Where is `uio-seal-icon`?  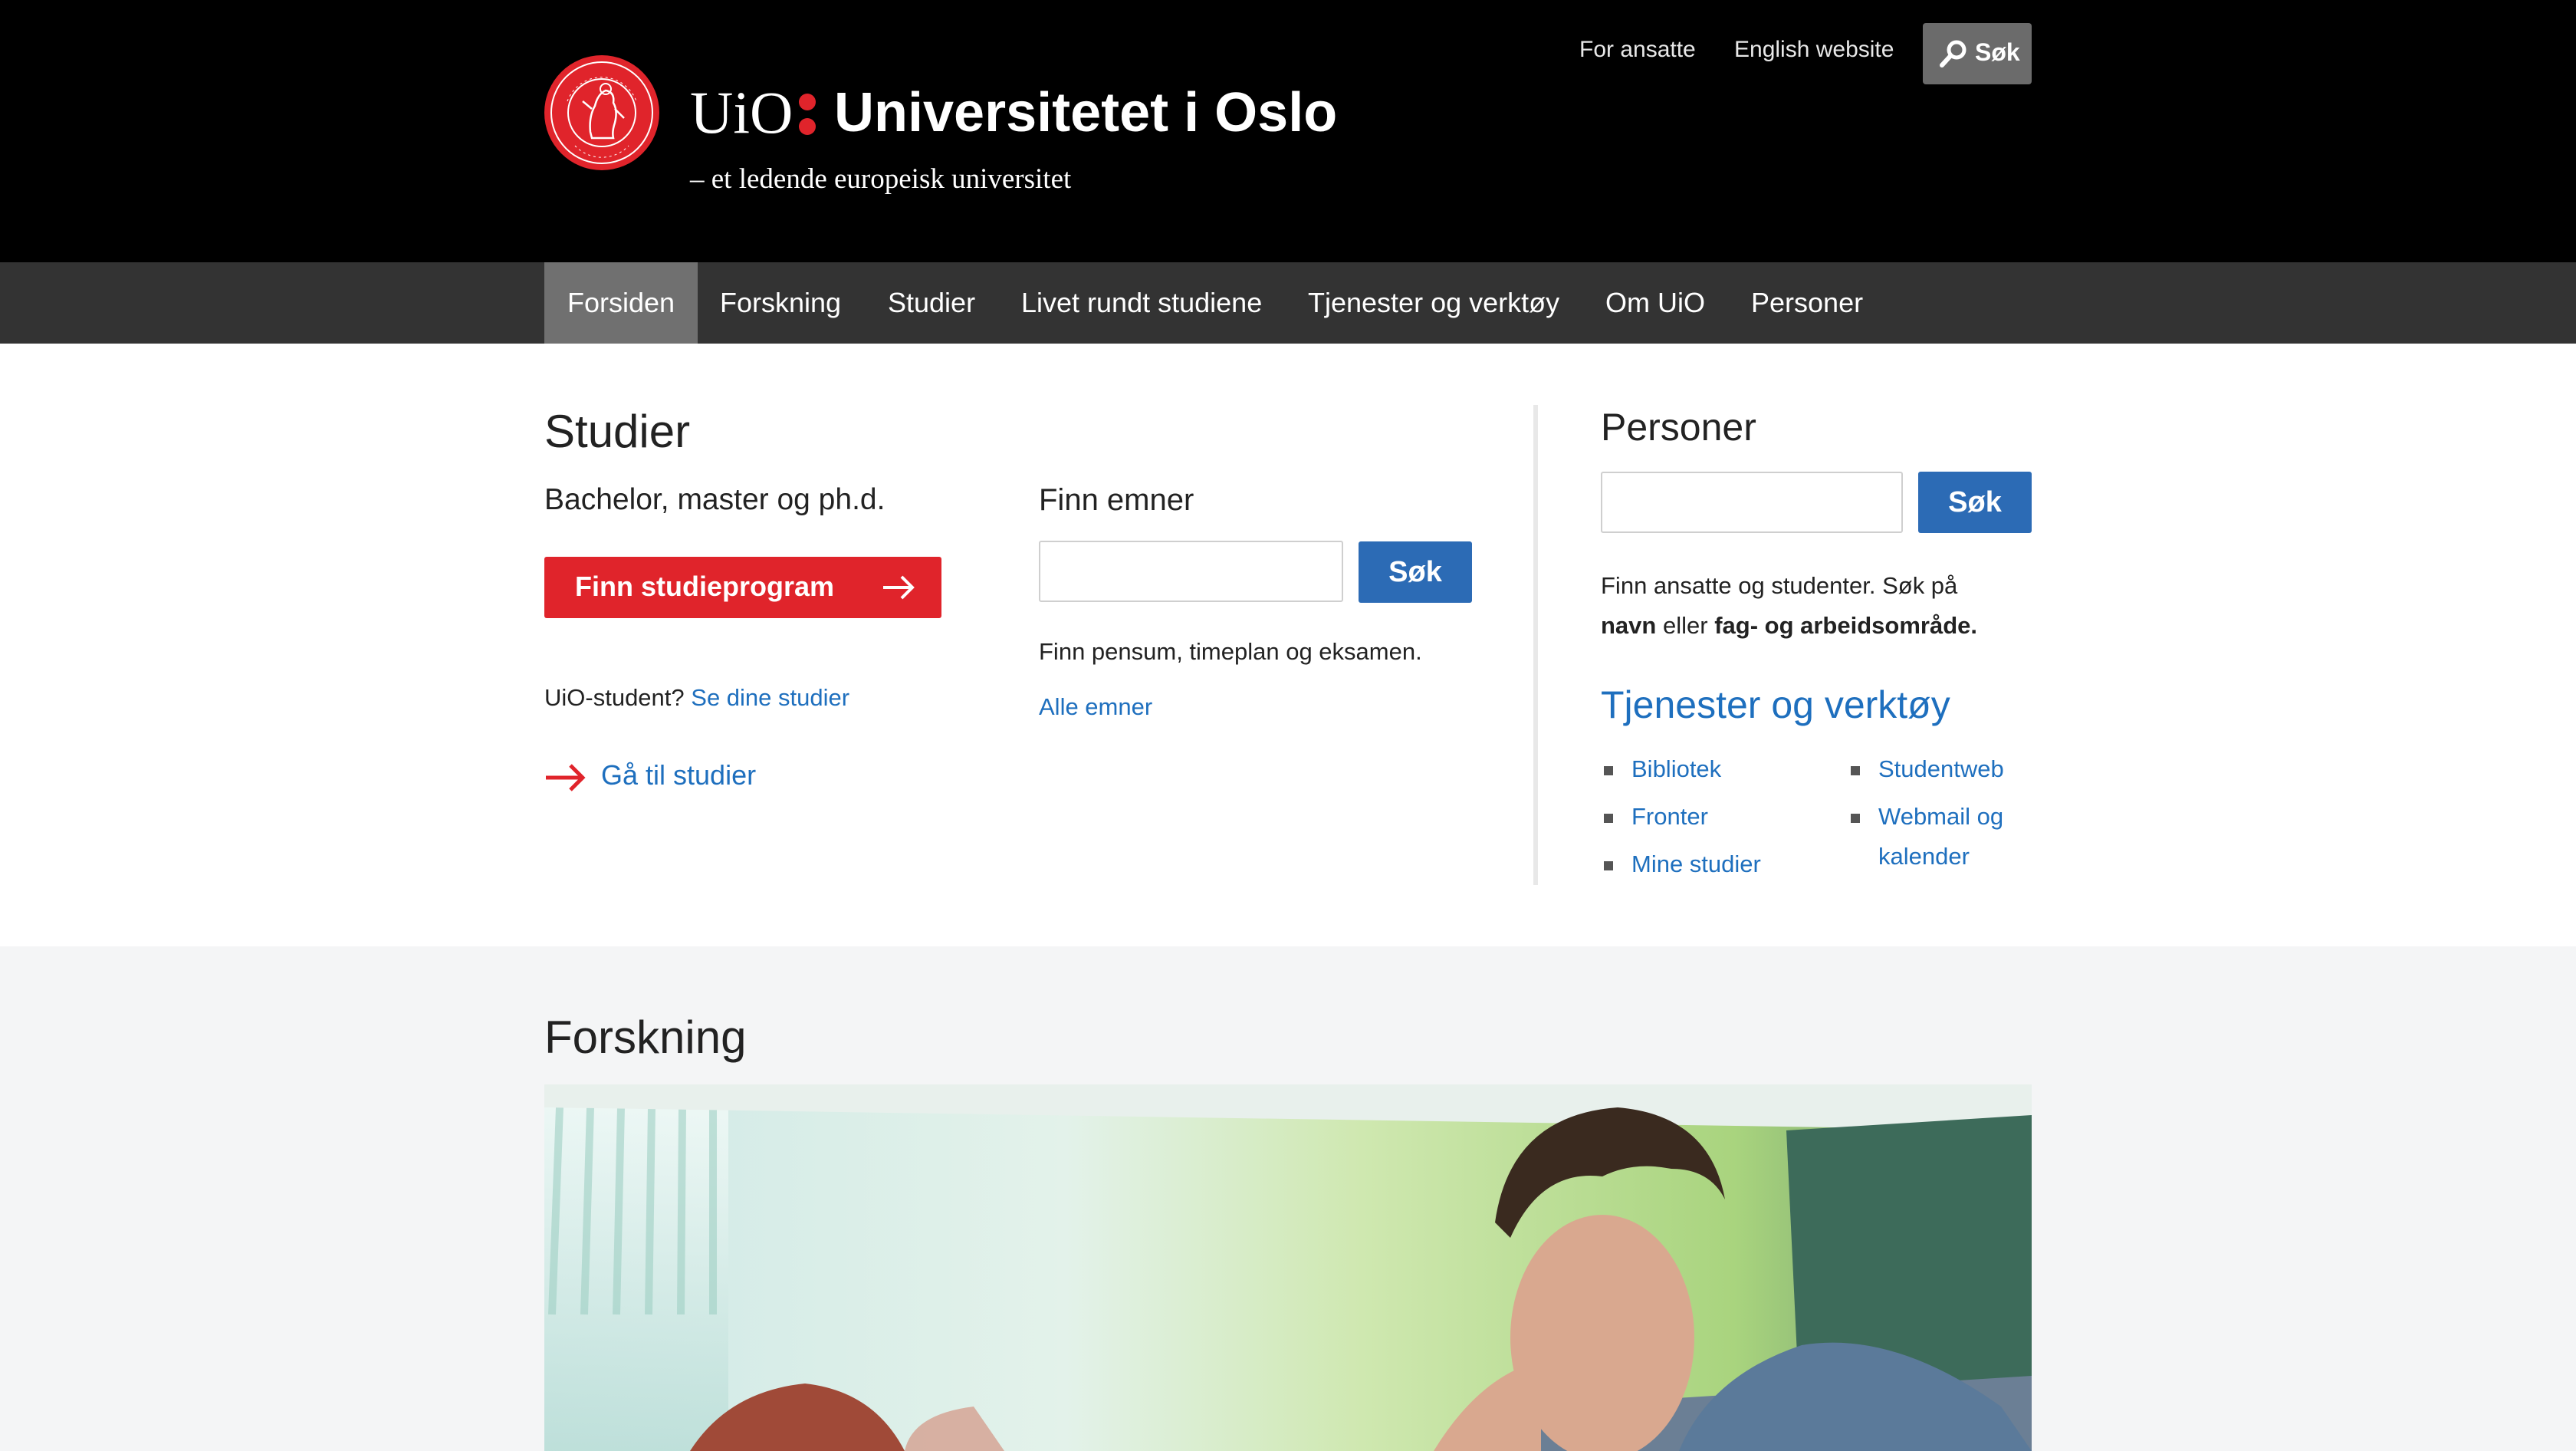 uio-seal-icon is located at coordinates (602, 112).